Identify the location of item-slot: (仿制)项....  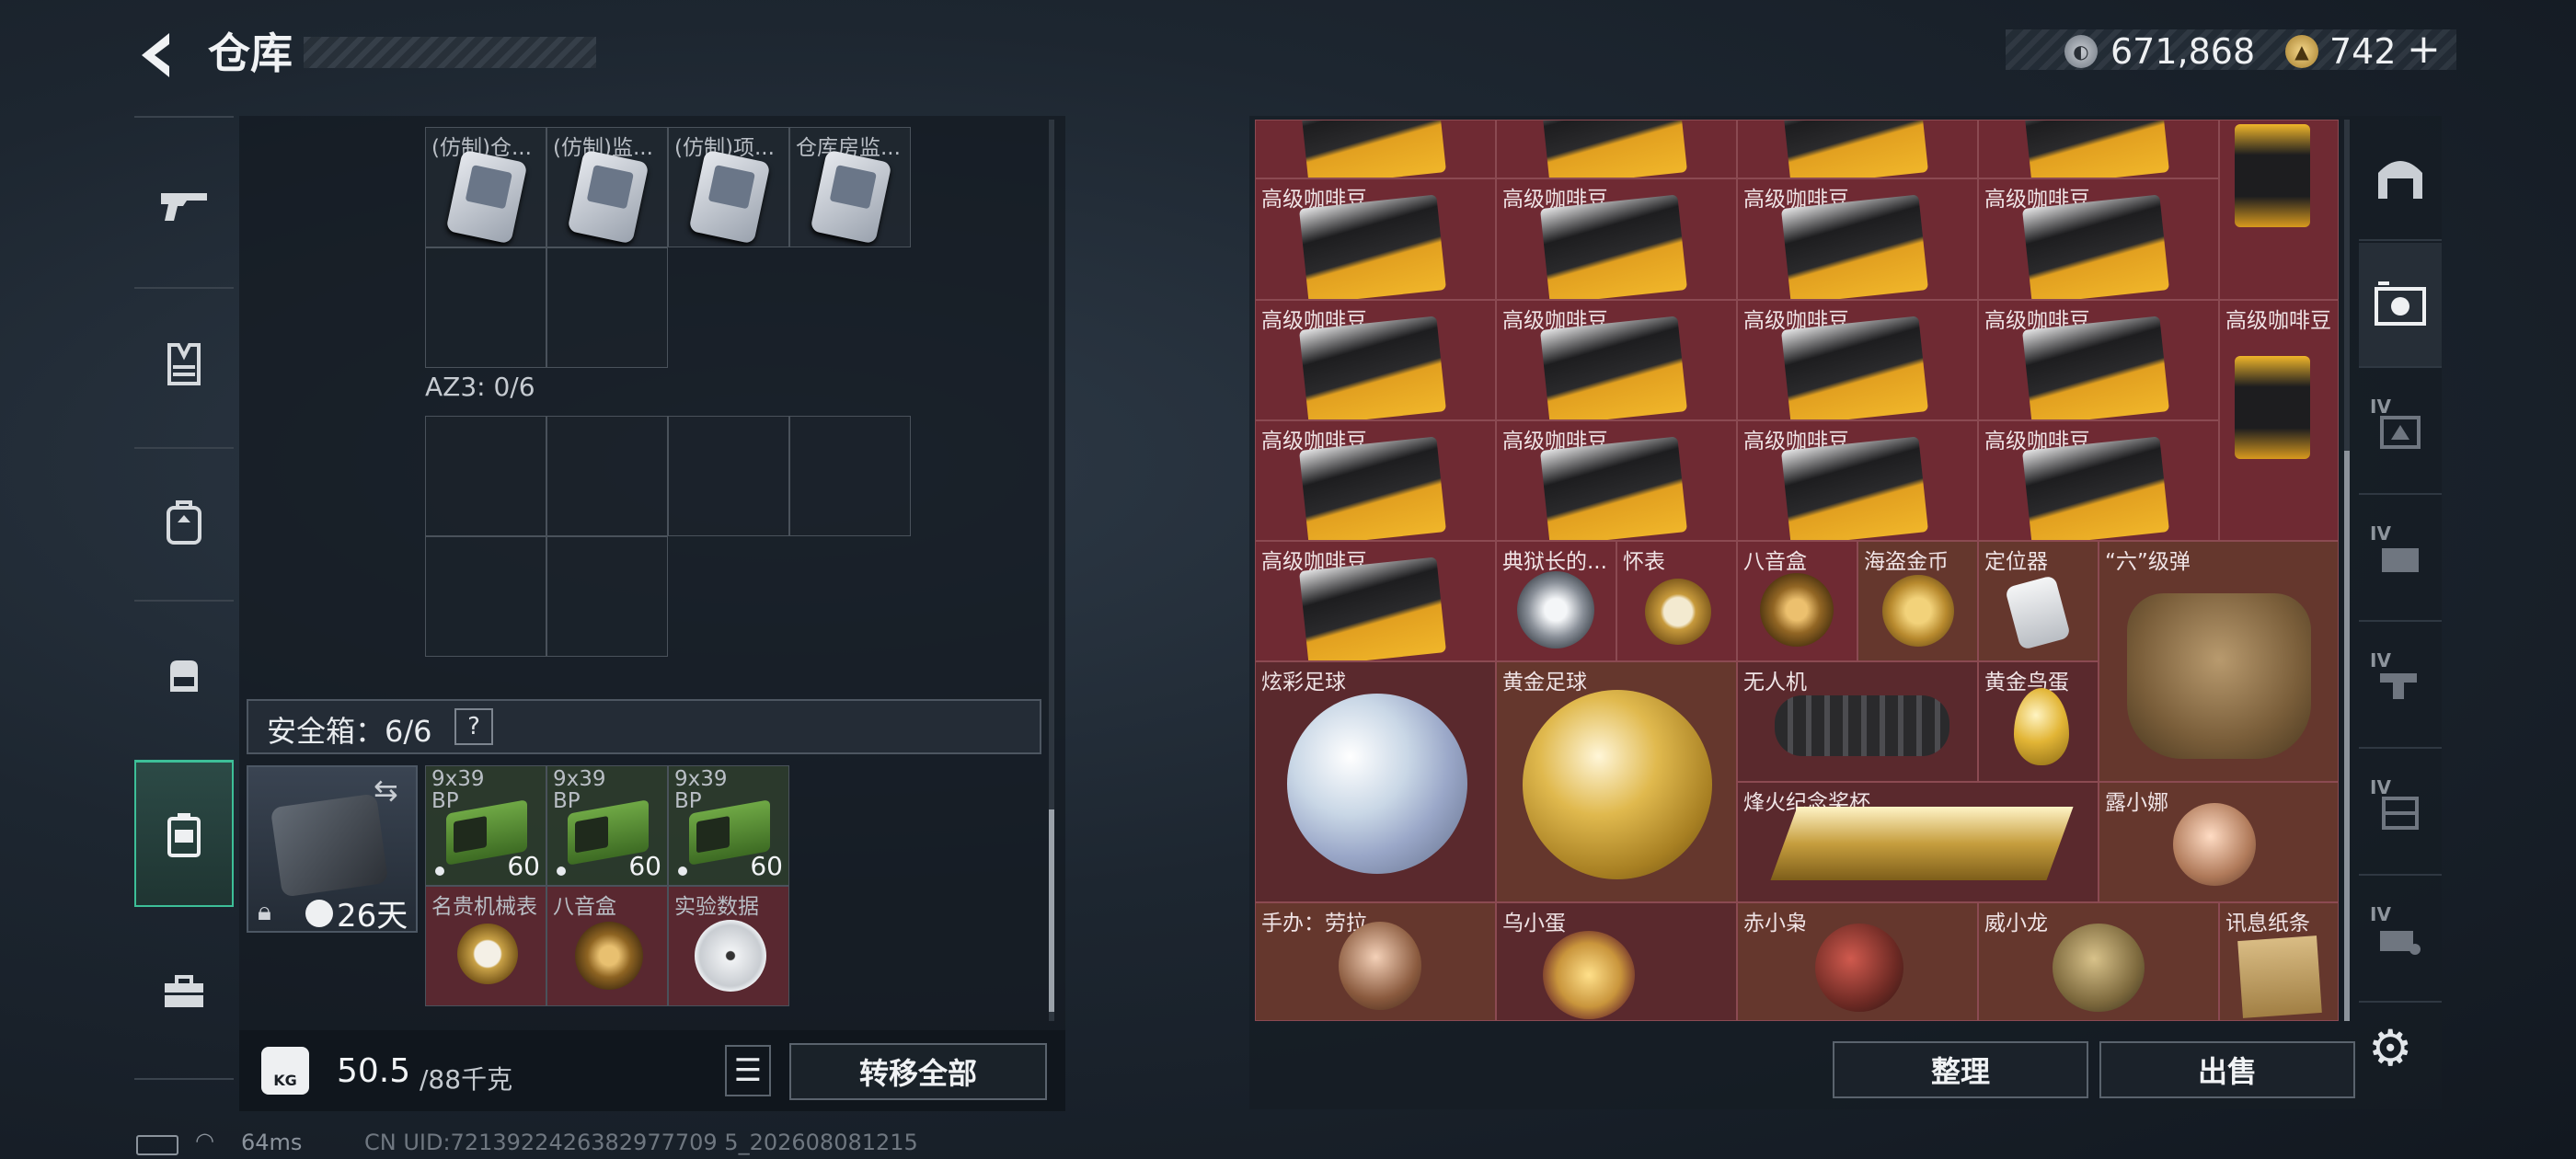
(728, 187).